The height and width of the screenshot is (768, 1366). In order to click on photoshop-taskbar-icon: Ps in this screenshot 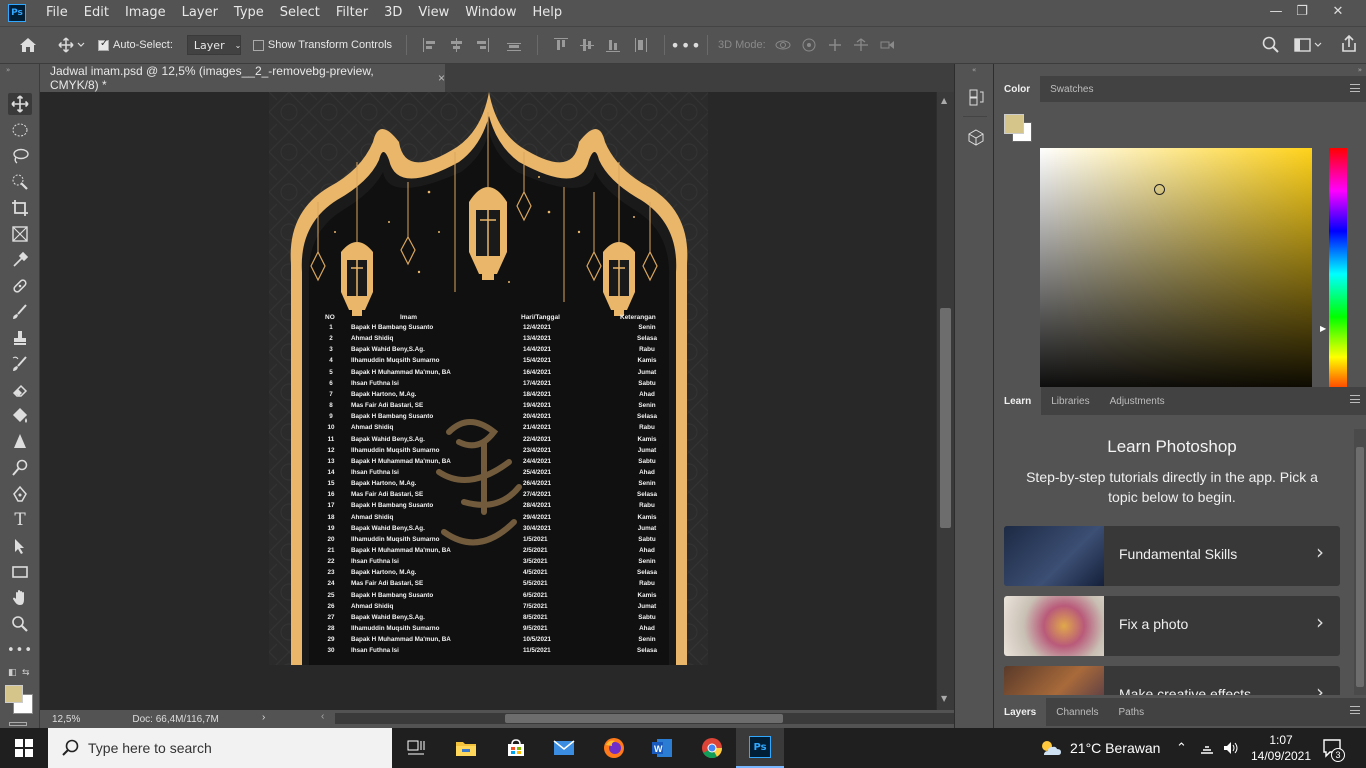, I will do `click(760, 748)`.